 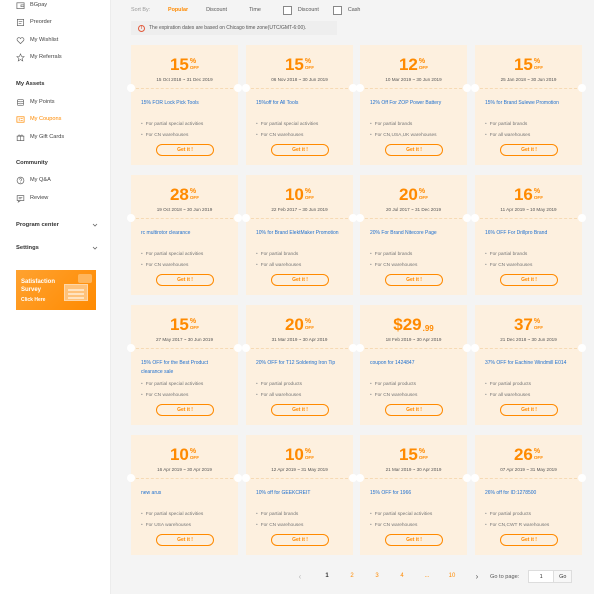 I want to click on goto-button: Go, so click(x=563, y=576).